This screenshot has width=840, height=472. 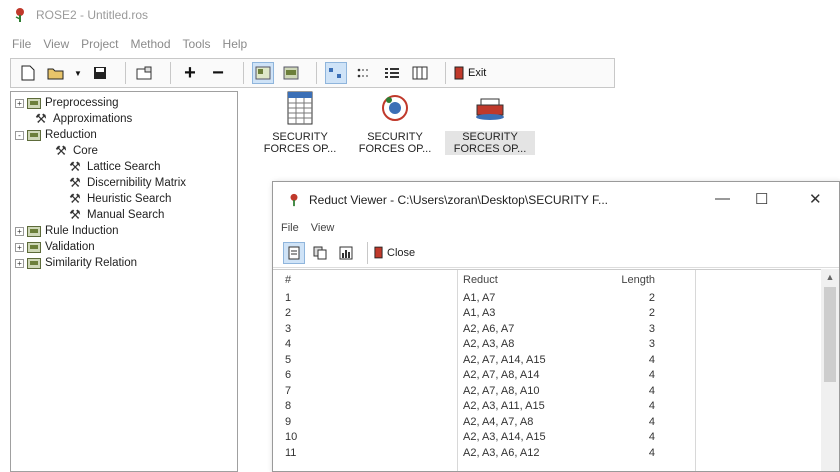 What do you see at coordinates (815, 199) in the screenshot?
I see `close-window-button: ✕` at bounding box center [815, 199].